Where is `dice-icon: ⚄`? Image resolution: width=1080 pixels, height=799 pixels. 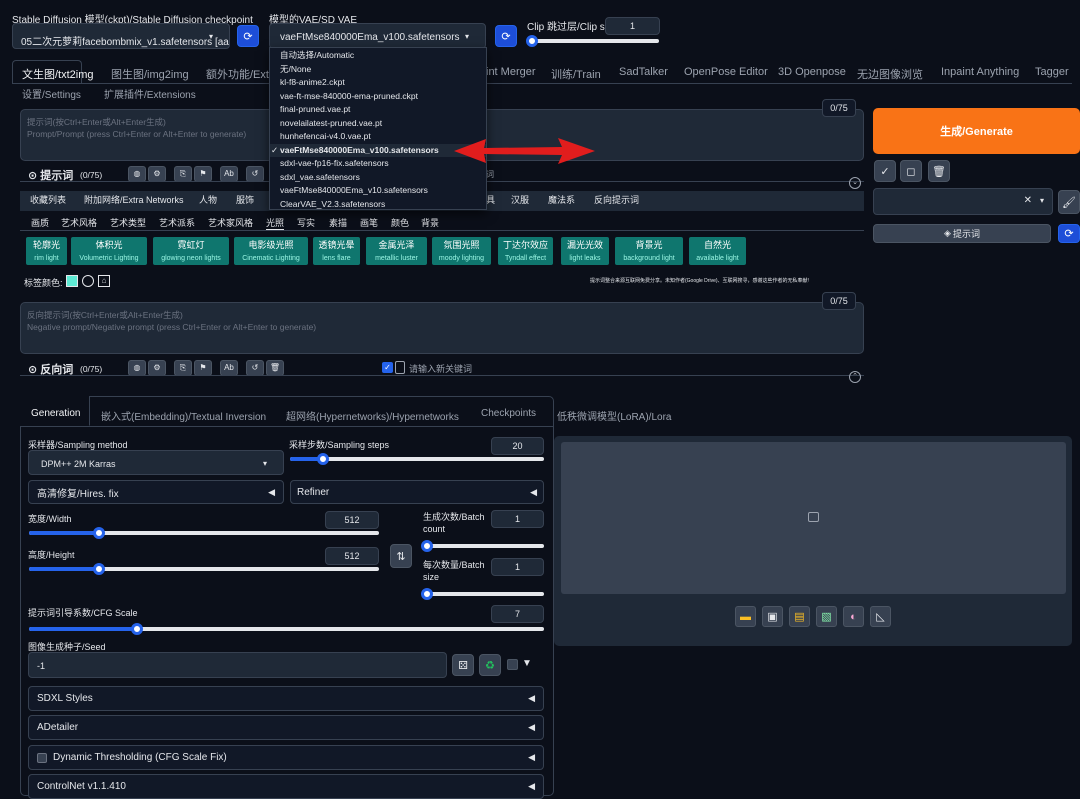 dice-icon: ⚄ is located at coordinates (463, 665).